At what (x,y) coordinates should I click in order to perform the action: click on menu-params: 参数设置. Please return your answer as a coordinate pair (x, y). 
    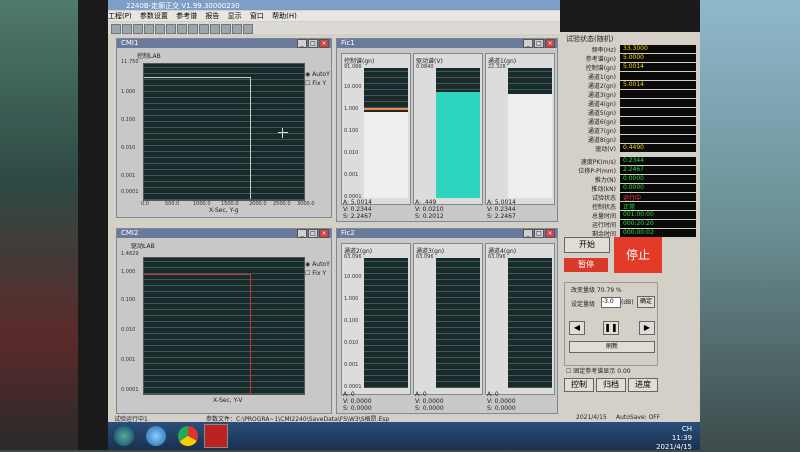
    Looking at the image, I should click on (154, 16).